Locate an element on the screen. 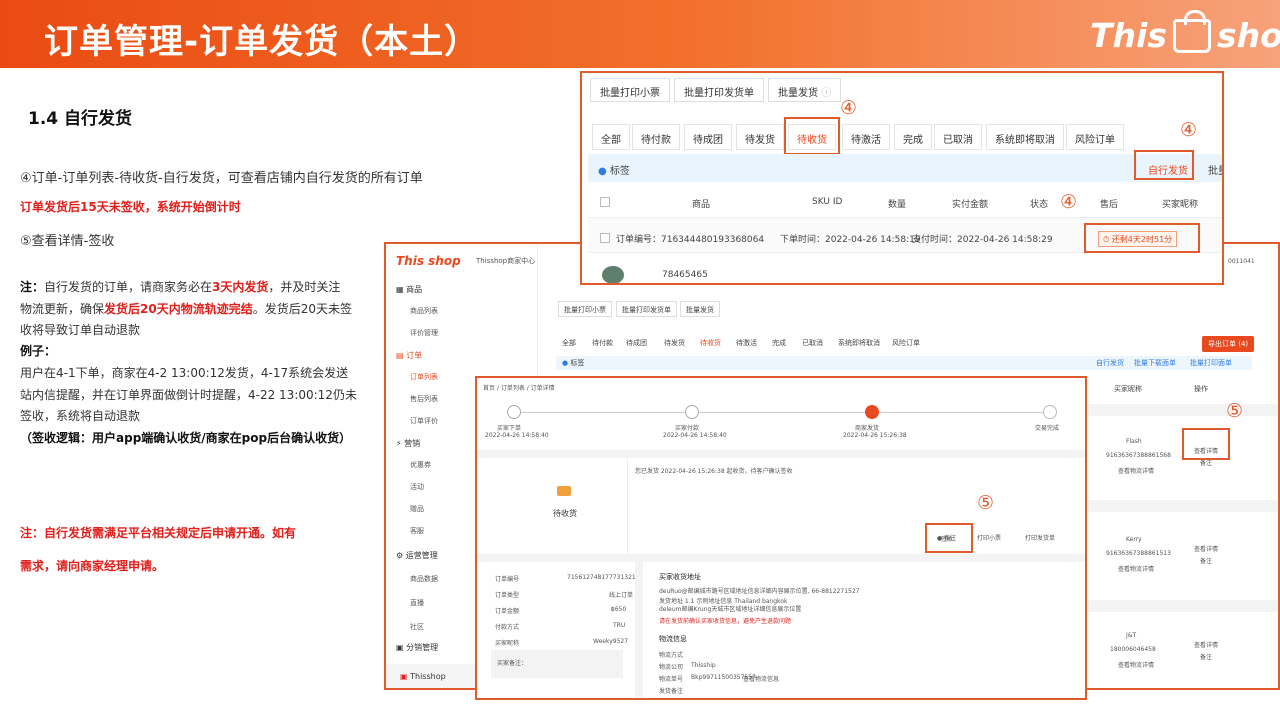 The image size is (1280, 720). group-label: 营销 is located at coordinates (412, 443).